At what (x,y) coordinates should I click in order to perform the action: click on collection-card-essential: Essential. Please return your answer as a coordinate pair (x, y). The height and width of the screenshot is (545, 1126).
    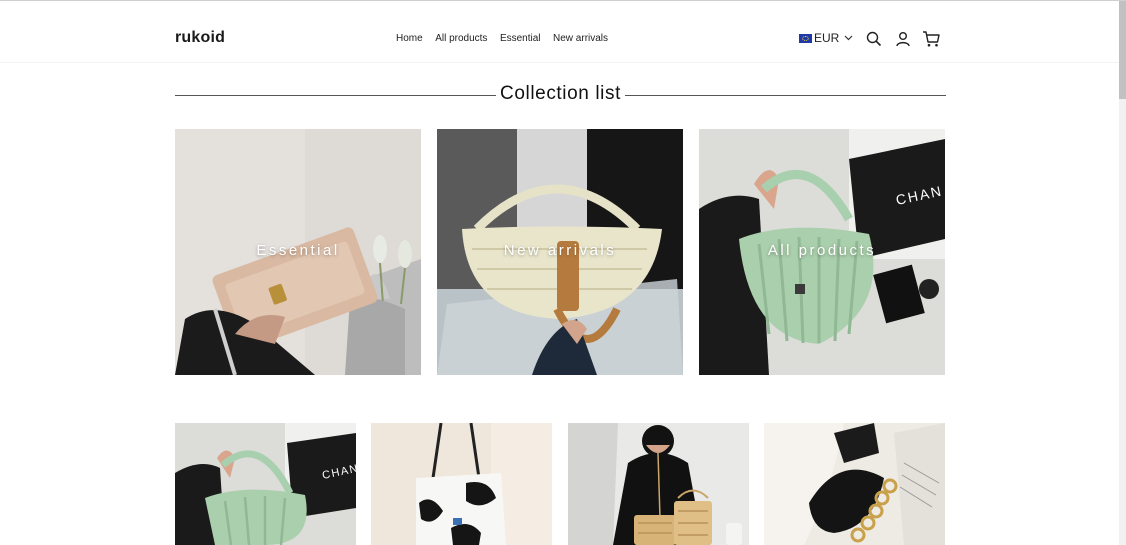
    Looking at the image, I should click on (298, 252).